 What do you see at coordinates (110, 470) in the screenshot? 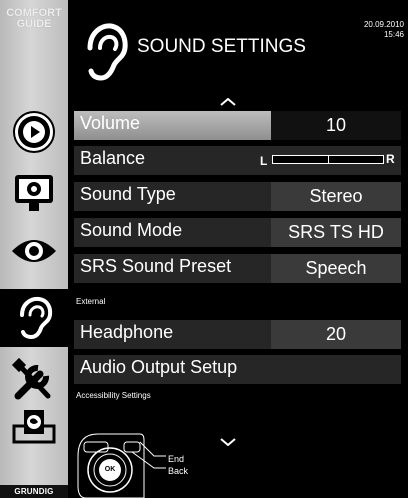
I see `ok-button-icon: OK` at bounding box center [110, 470].